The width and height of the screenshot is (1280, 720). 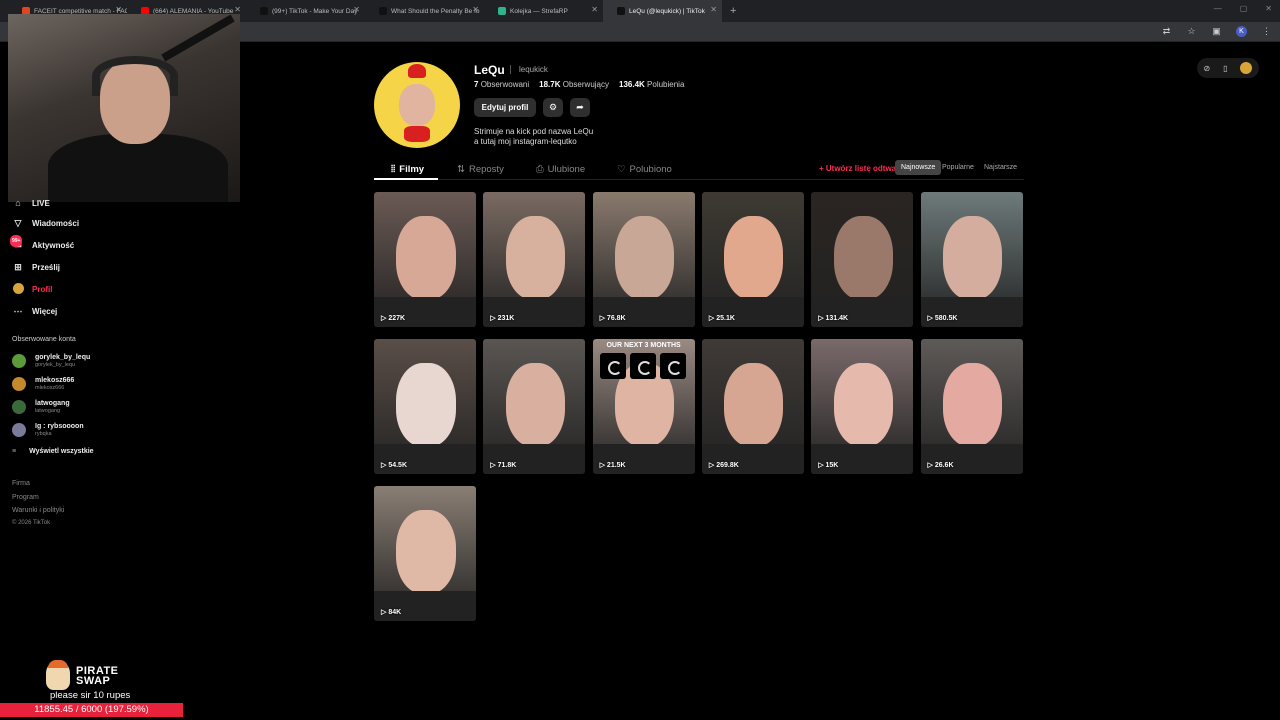 I want to click on maximize-icon: ▢, so click(x=1244, y=8).